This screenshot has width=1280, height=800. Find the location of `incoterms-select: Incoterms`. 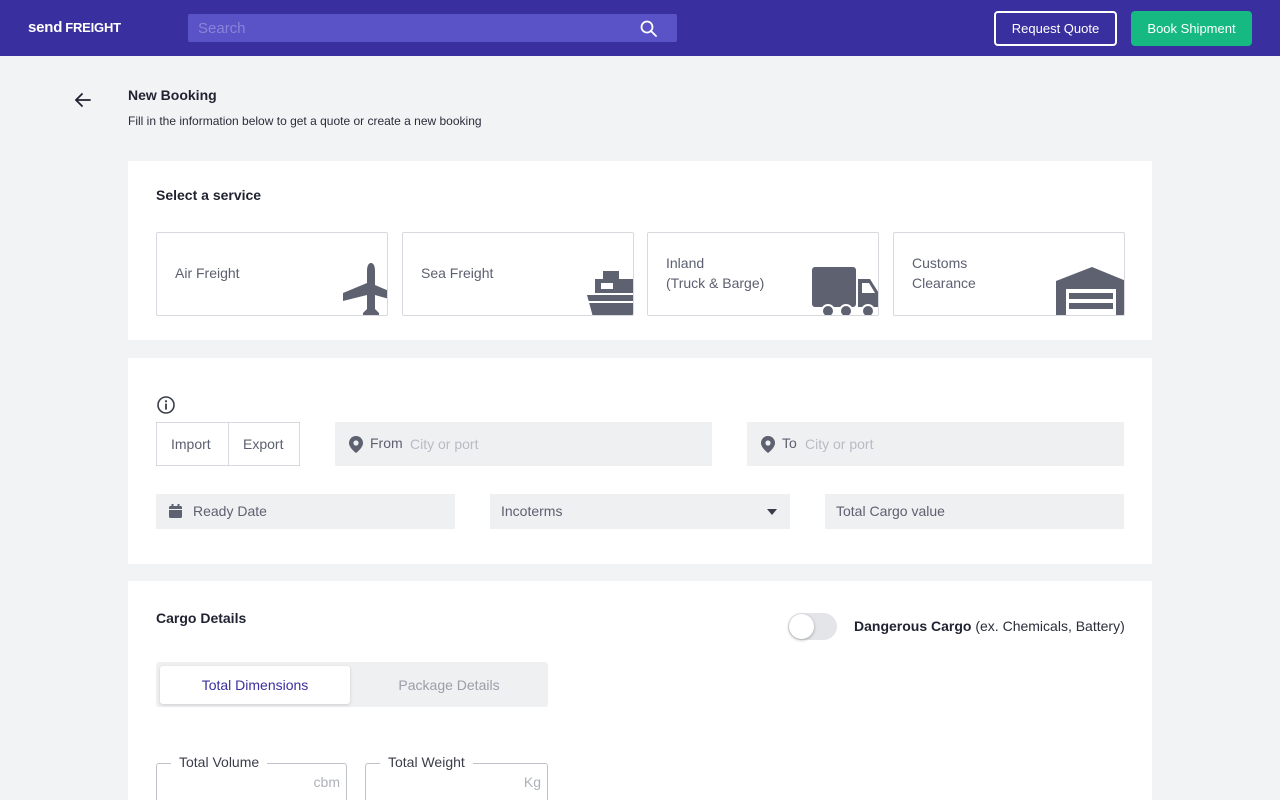

incoterms-select: Incoterms is located at coordinates (640, 511).